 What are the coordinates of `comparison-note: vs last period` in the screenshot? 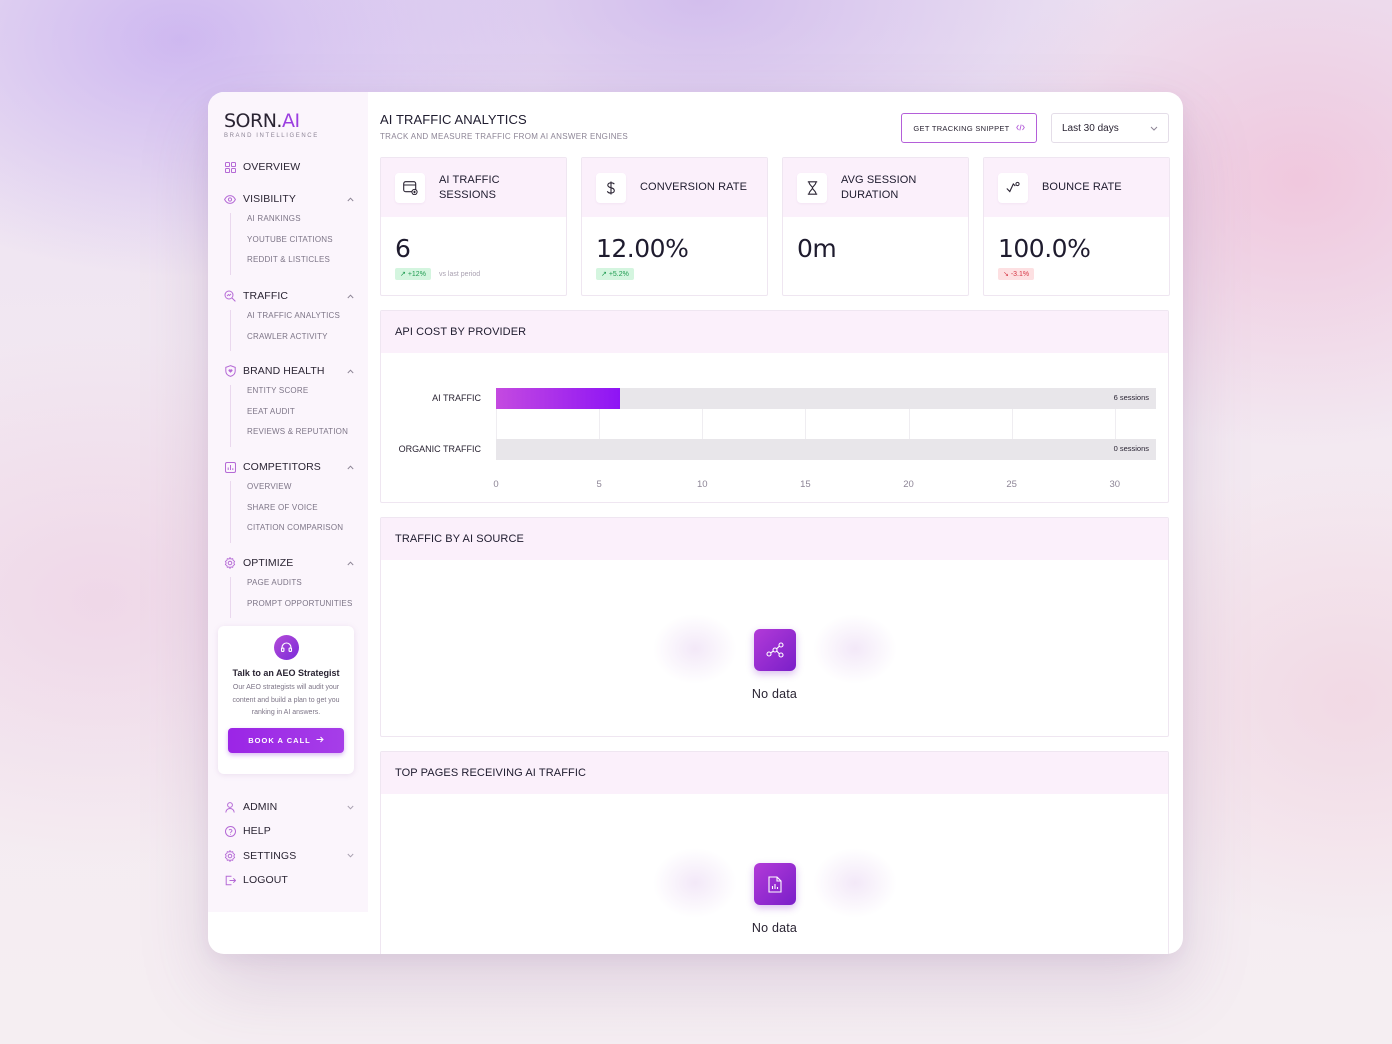 It's located at (459, 274).